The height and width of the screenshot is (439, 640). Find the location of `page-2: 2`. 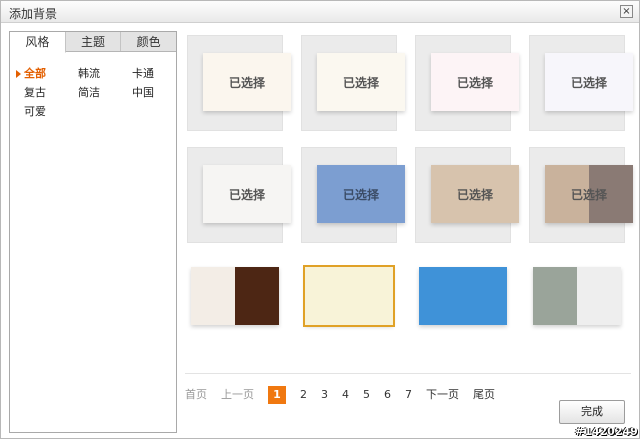

page-2: 2 is located at coordinates (303, 395).